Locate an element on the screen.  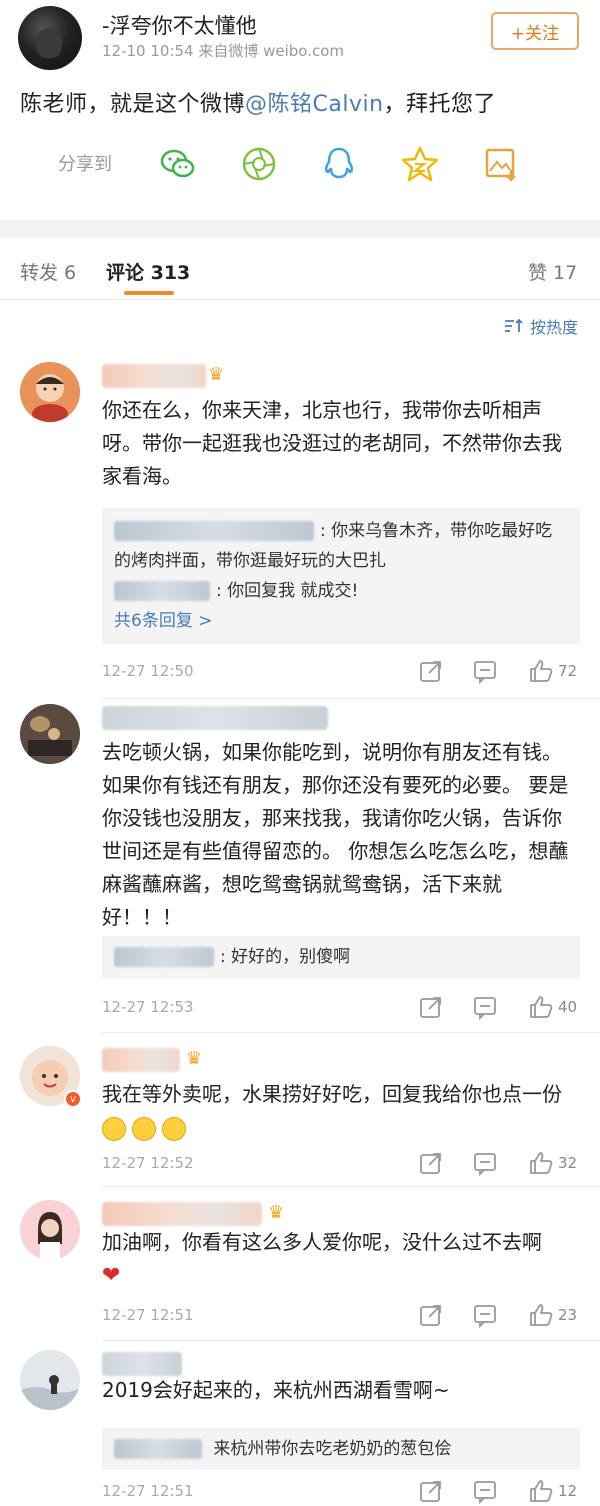
reply-text: : 好好的，别傻啊 is located at coordinates (285, 957).